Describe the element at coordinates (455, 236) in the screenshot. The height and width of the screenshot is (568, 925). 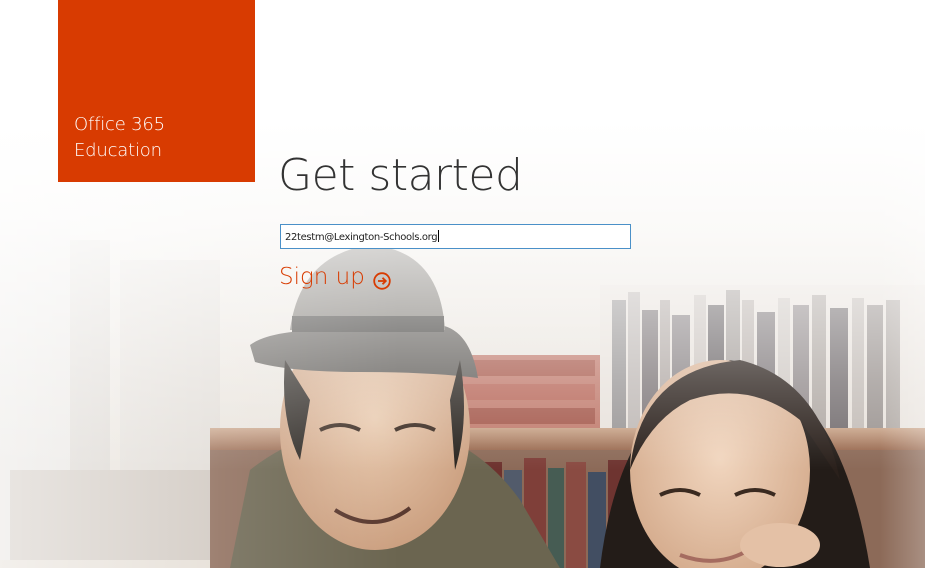
I see `email-input` at that location.